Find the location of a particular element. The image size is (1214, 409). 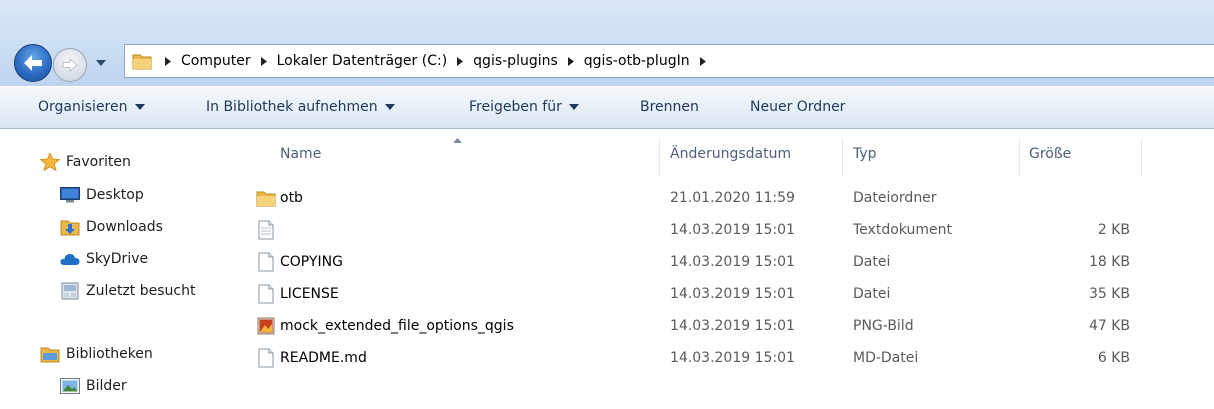

nav-item-recent-places-label: Zuletzt besucht is located at coordinates (141, 291).